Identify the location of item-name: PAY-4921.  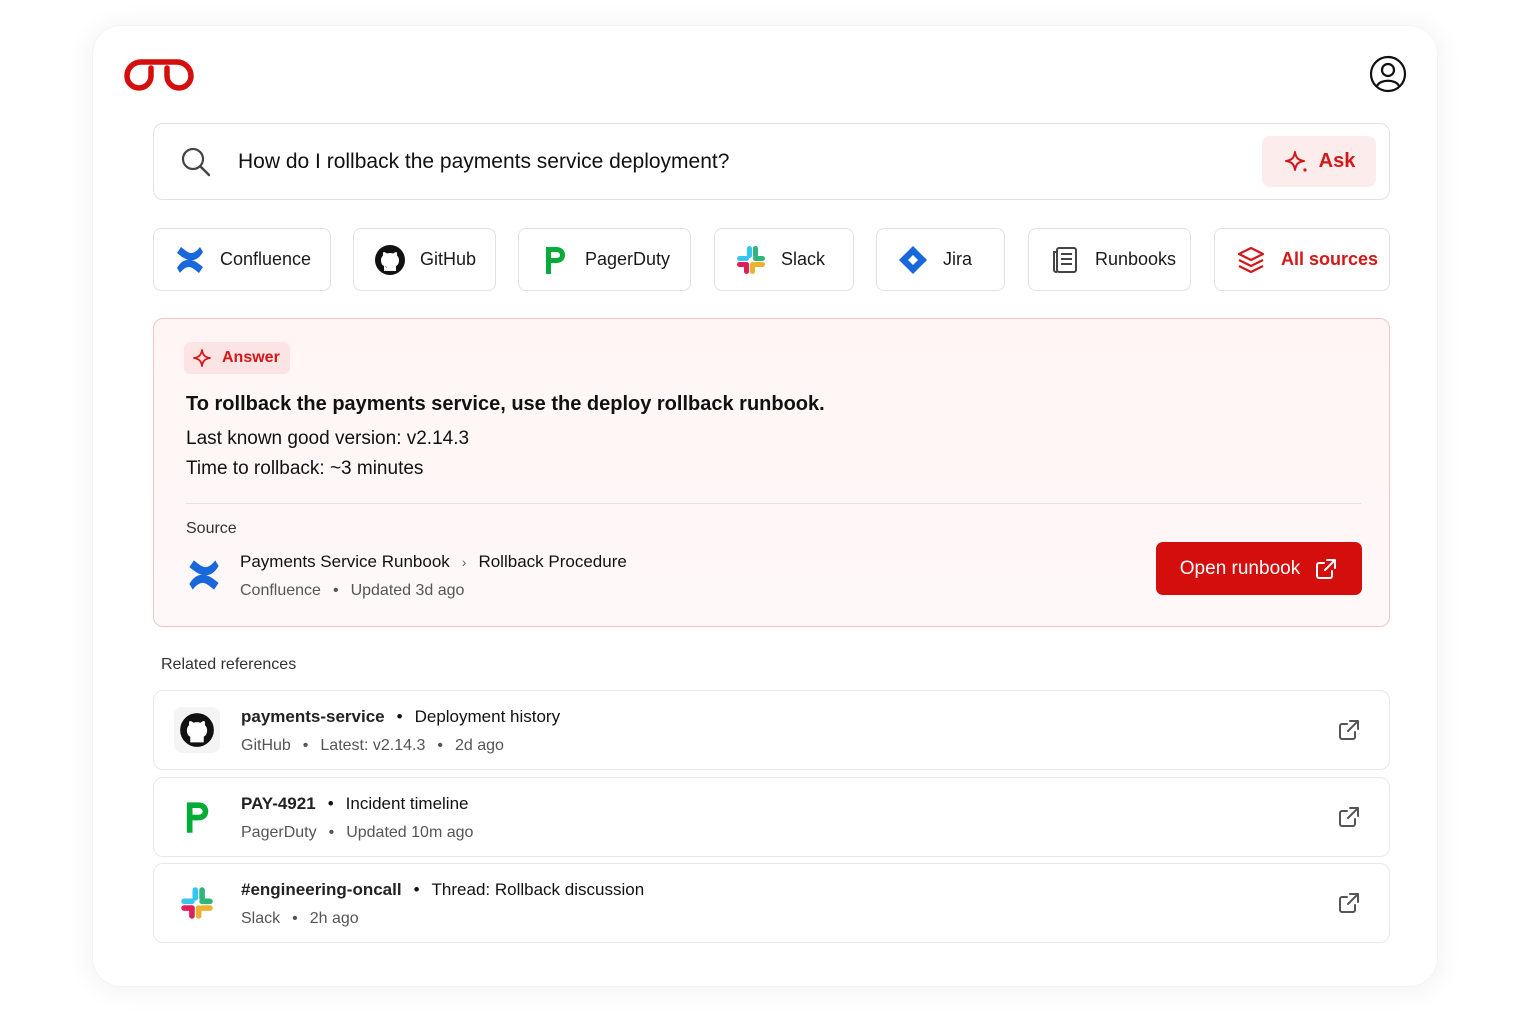
(278, 803).